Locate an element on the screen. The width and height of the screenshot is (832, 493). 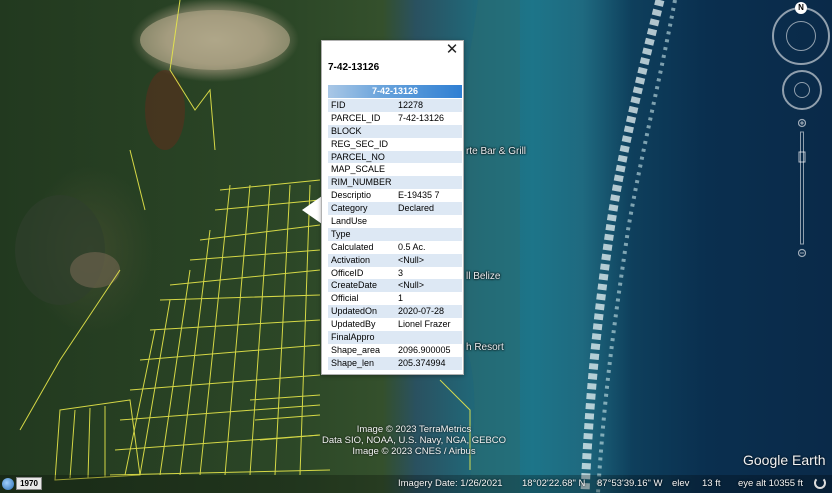
attribute-row: RIM_NUMBER is located at coordinates (395, 183).